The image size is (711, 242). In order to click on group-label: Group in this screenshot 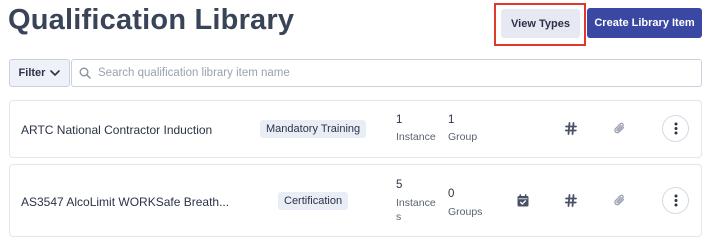, I will do `click(463, 137)`.